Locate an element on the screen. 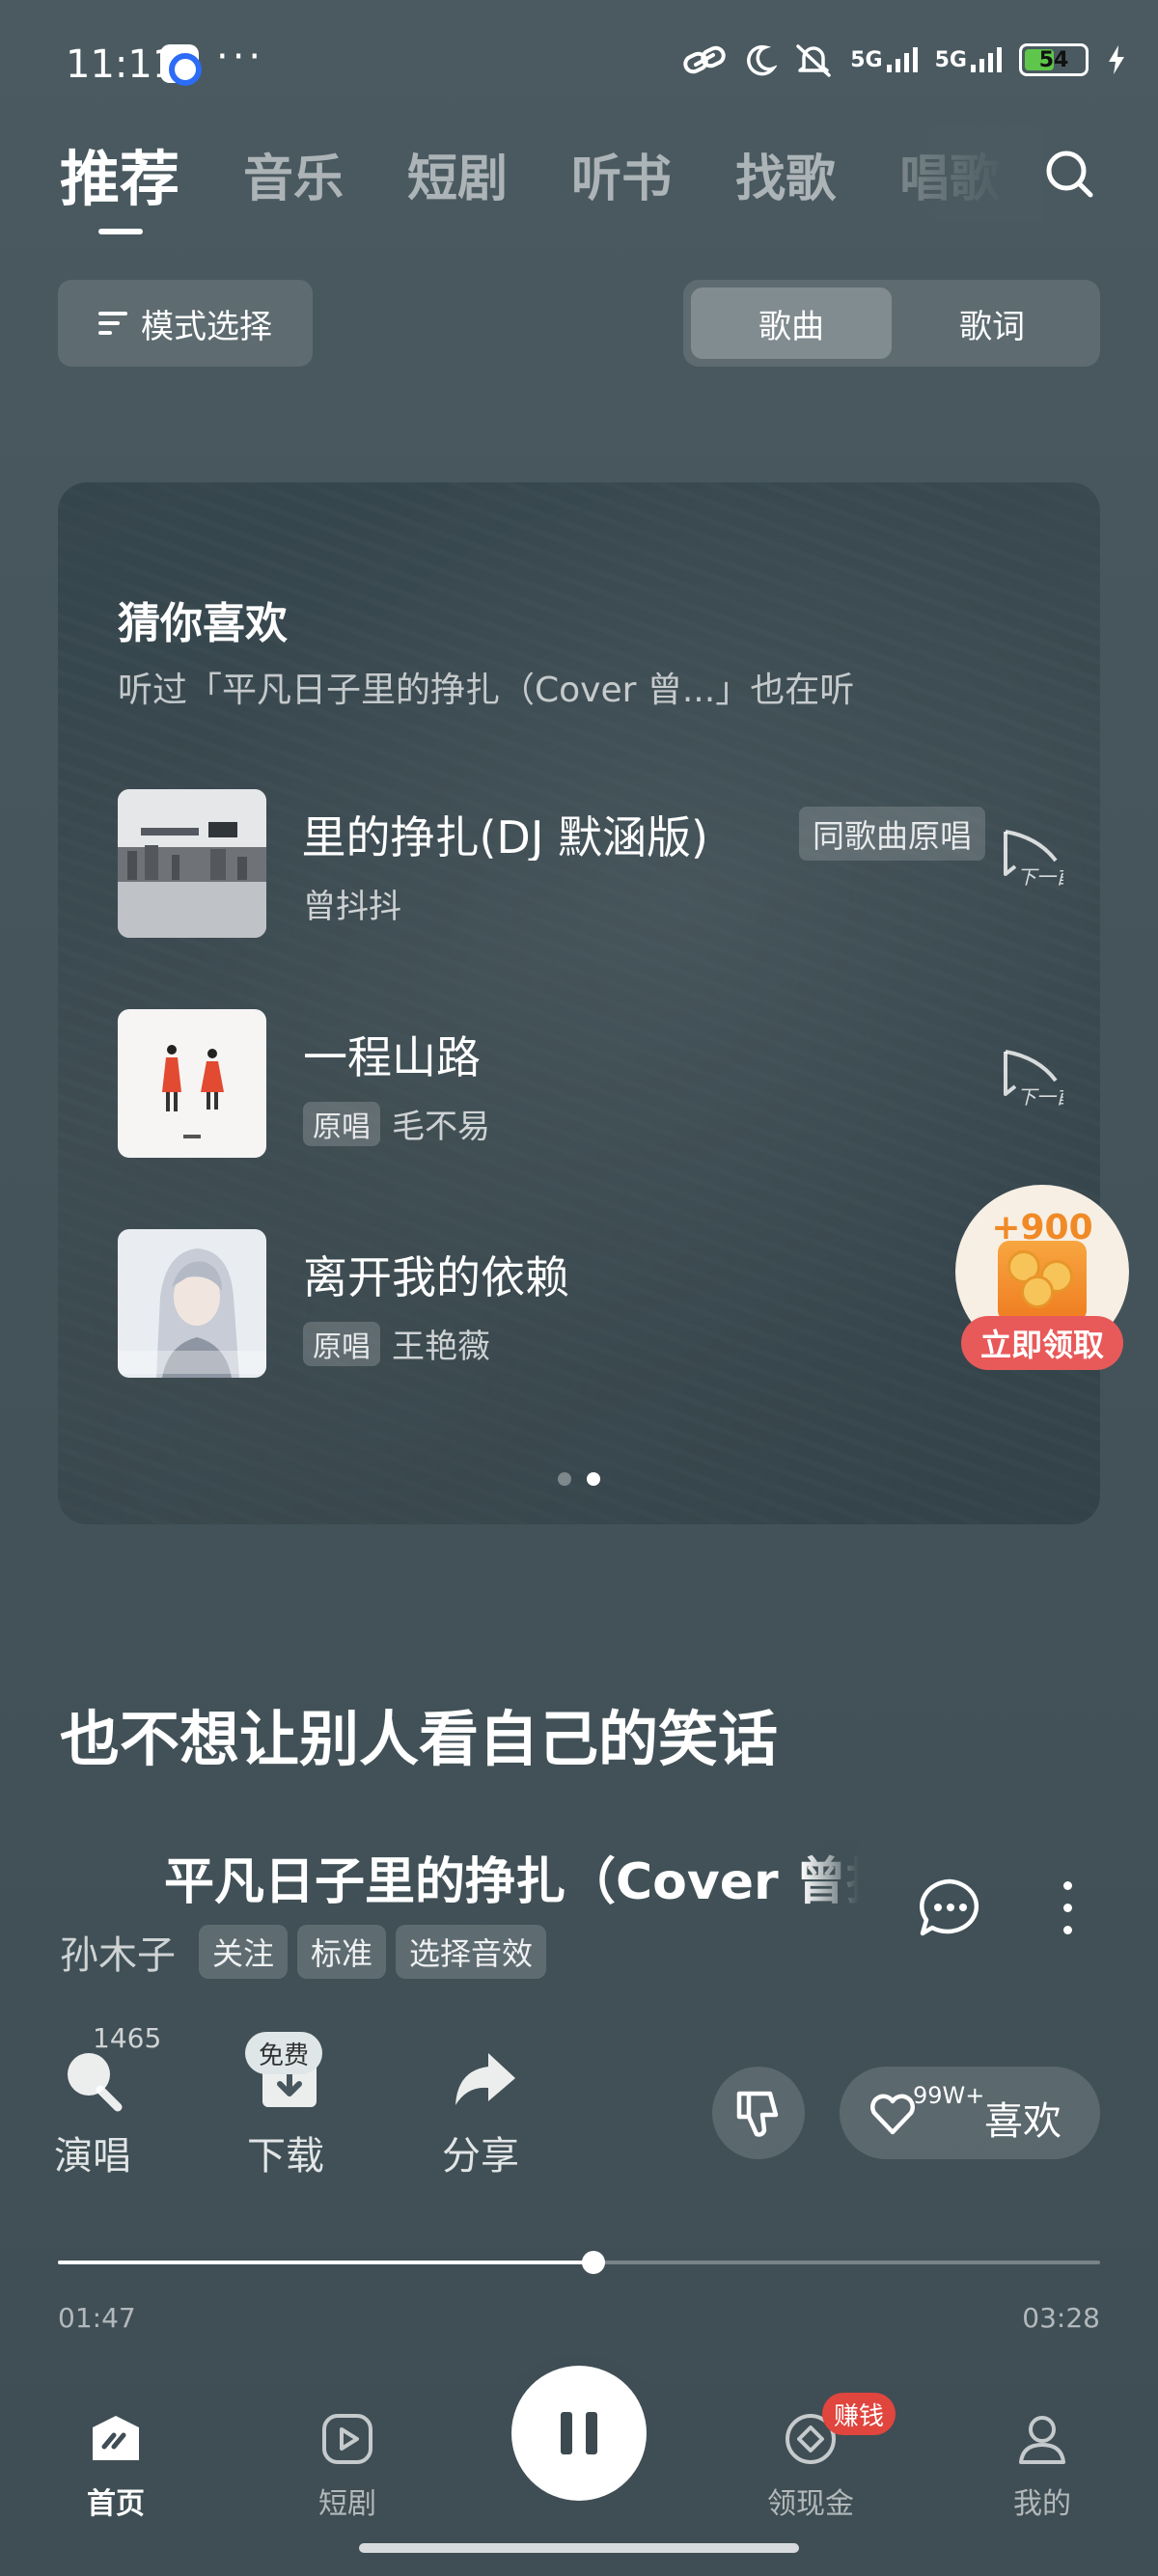  recommend-song: 里的挣扎(DJ 默涵版) 同歌曲原唱 曾抖抖 下一首 is located at coordinates (595, 864).